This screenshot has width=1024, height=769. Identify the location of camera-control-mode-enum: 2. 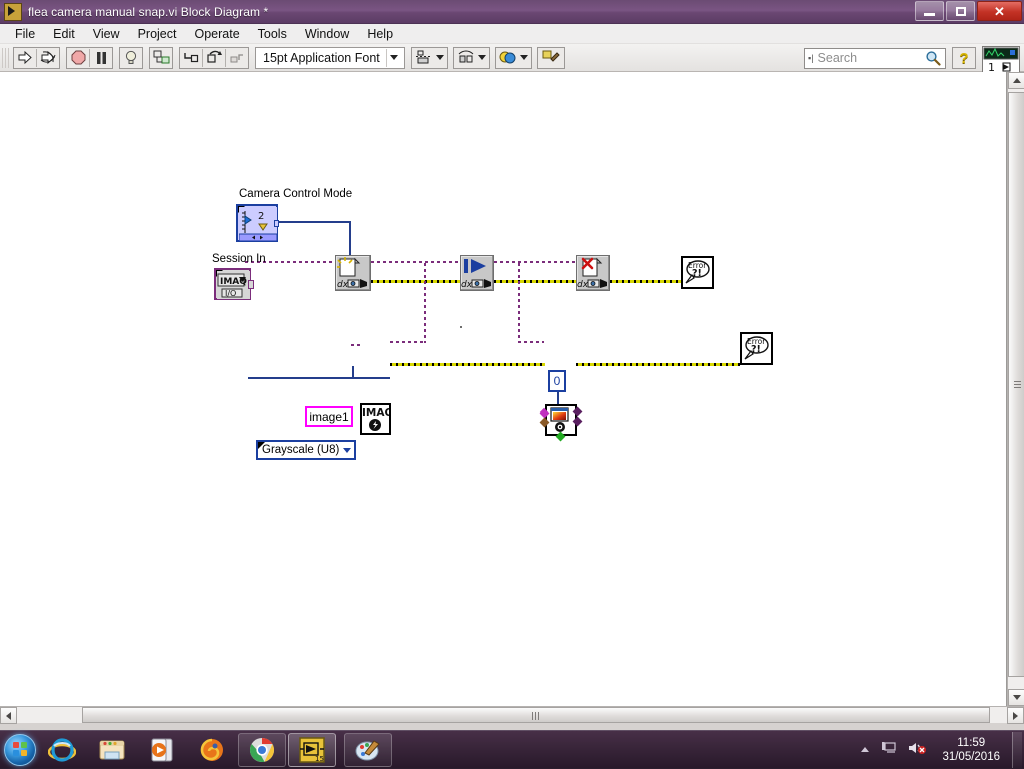
(257, 223).